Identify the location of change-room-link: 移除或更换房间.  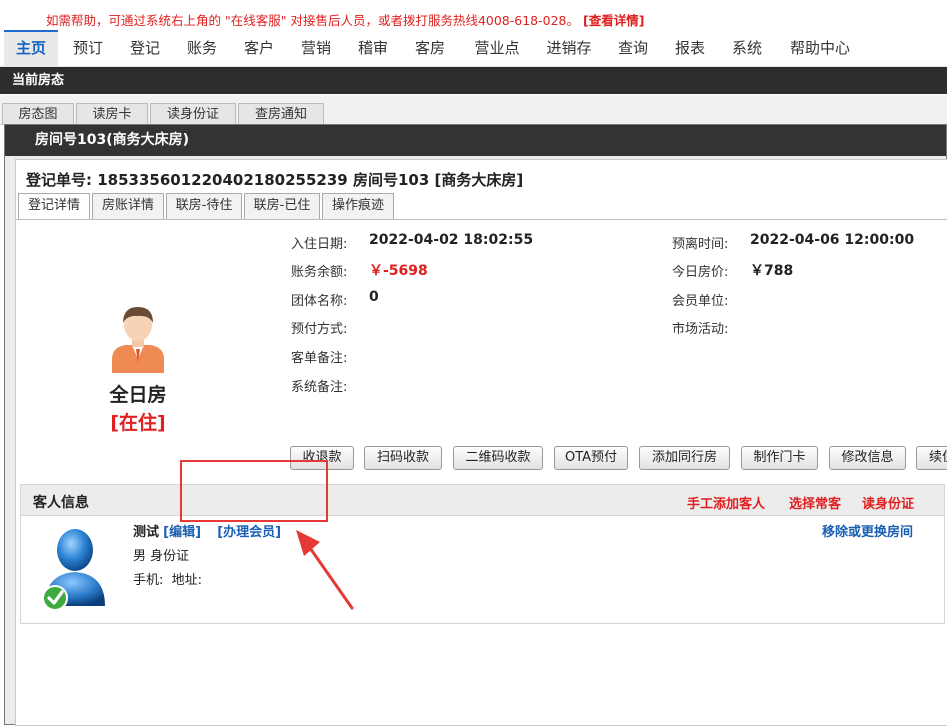
(867, 530).